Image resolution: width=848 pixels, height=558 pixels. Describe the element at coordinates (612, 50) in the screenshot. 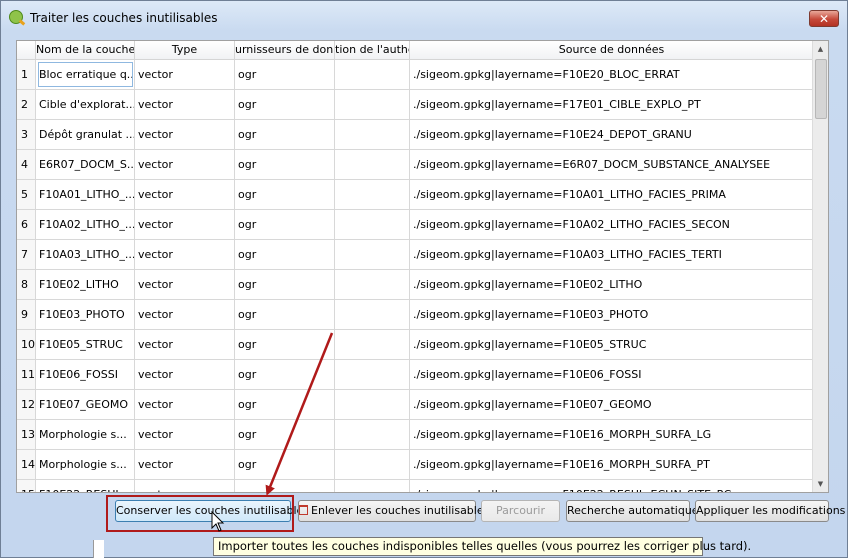

I see `header-data-source: Source de données` at that location.